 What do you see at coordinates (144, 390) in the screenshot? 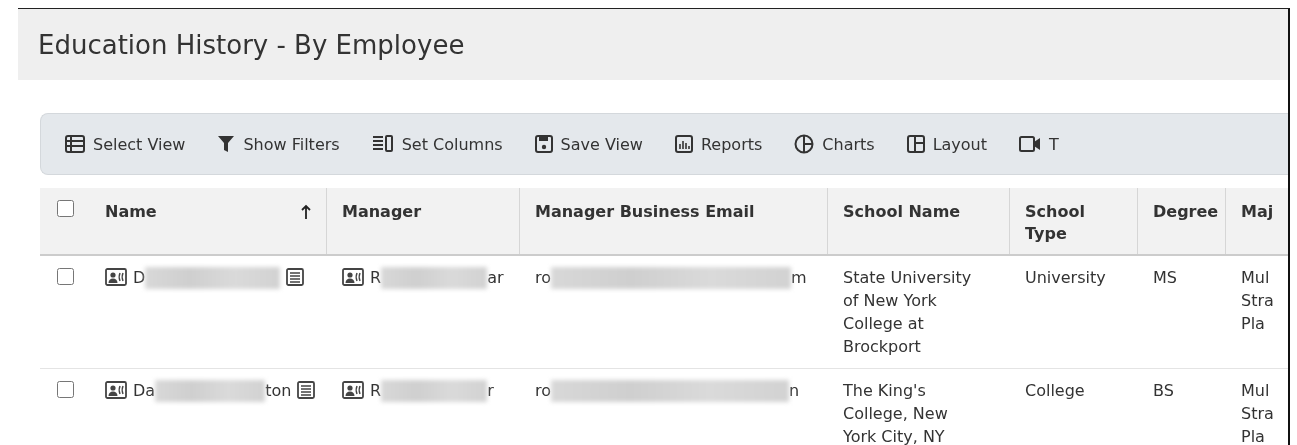
I see `employee-name: Da` at bounding box center [144, 390].